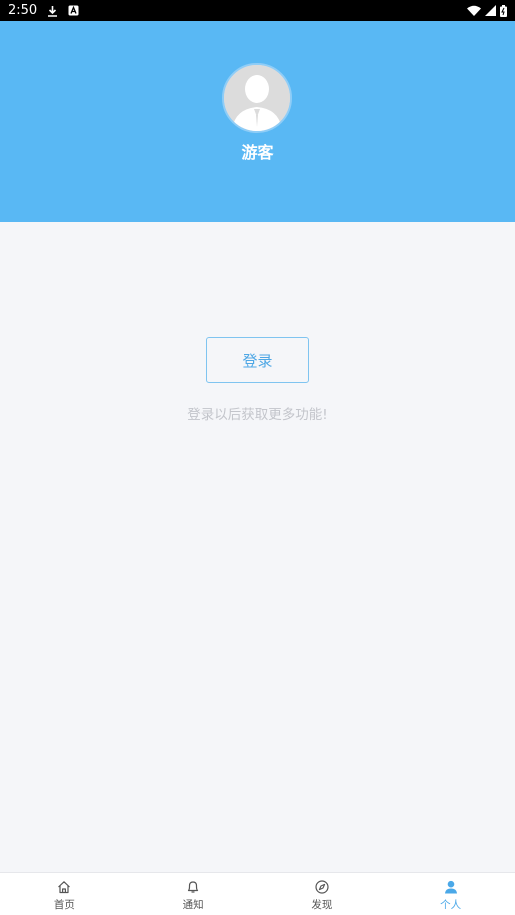  What do you see at coordinates (23, 10) in the screenshot?
I see `status-time: 2:50` at bounding box center [23, 10].